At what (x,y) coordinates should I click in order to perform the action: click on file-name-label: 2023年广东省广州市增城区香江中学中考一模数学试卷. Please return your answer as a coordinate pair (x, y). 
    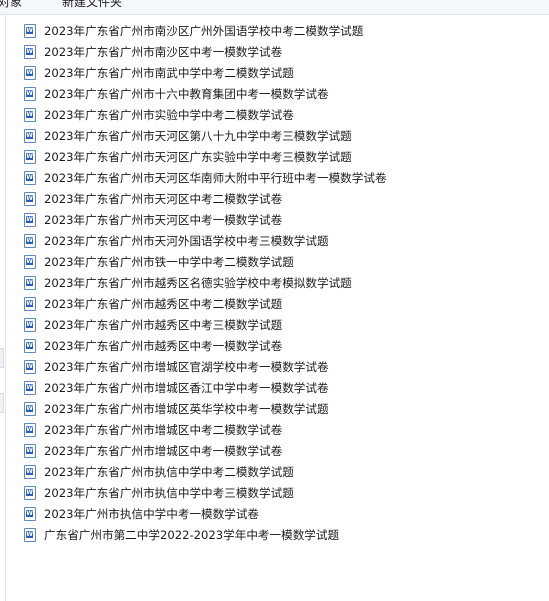
    Looking at the image, I should click on (186, 387).